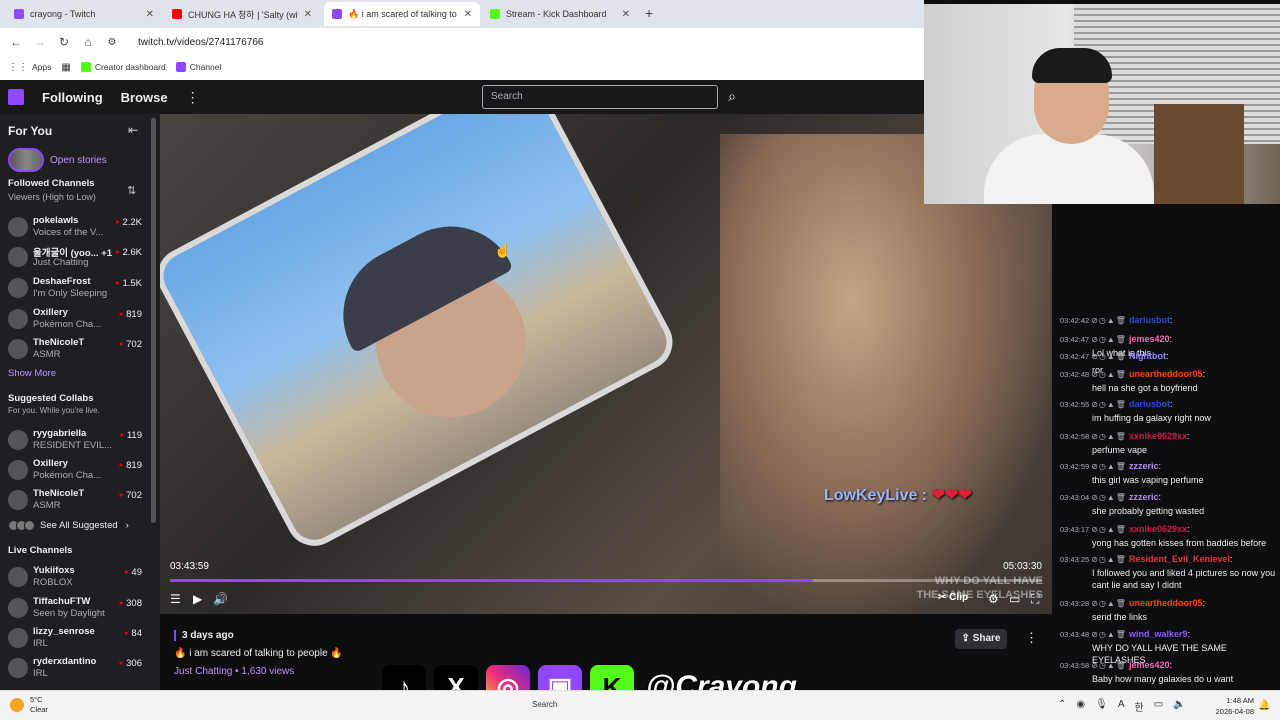  What do you see at coordinates (1158, 634) in the screenshot?
I see `chat-username: wind_walker9` at bounding box center [1158, 634].